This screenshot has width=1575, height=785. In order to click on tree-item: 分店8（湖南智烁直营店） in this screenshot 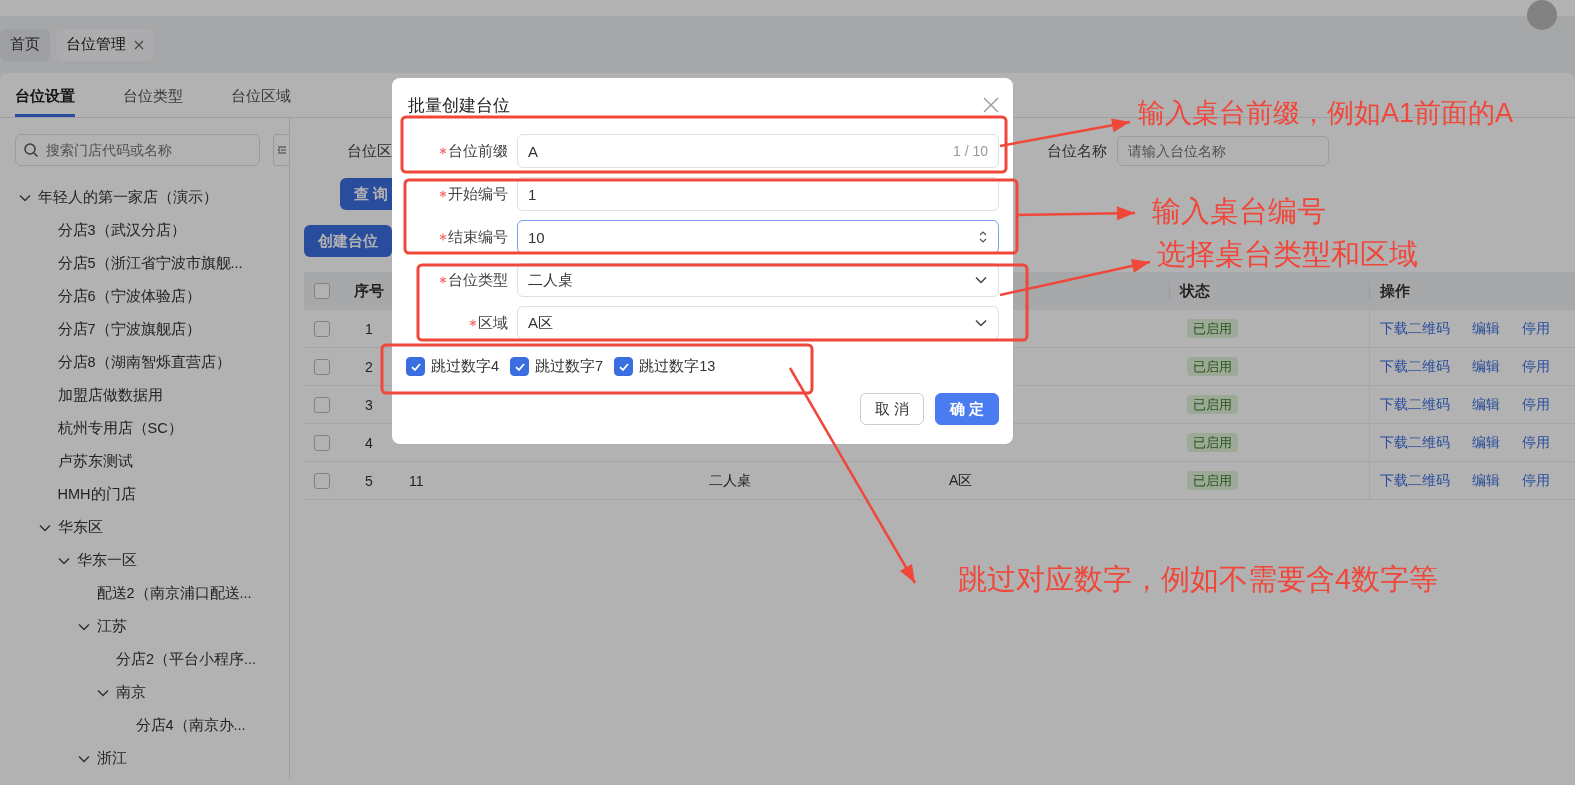, I will do `click(144, 362)`.